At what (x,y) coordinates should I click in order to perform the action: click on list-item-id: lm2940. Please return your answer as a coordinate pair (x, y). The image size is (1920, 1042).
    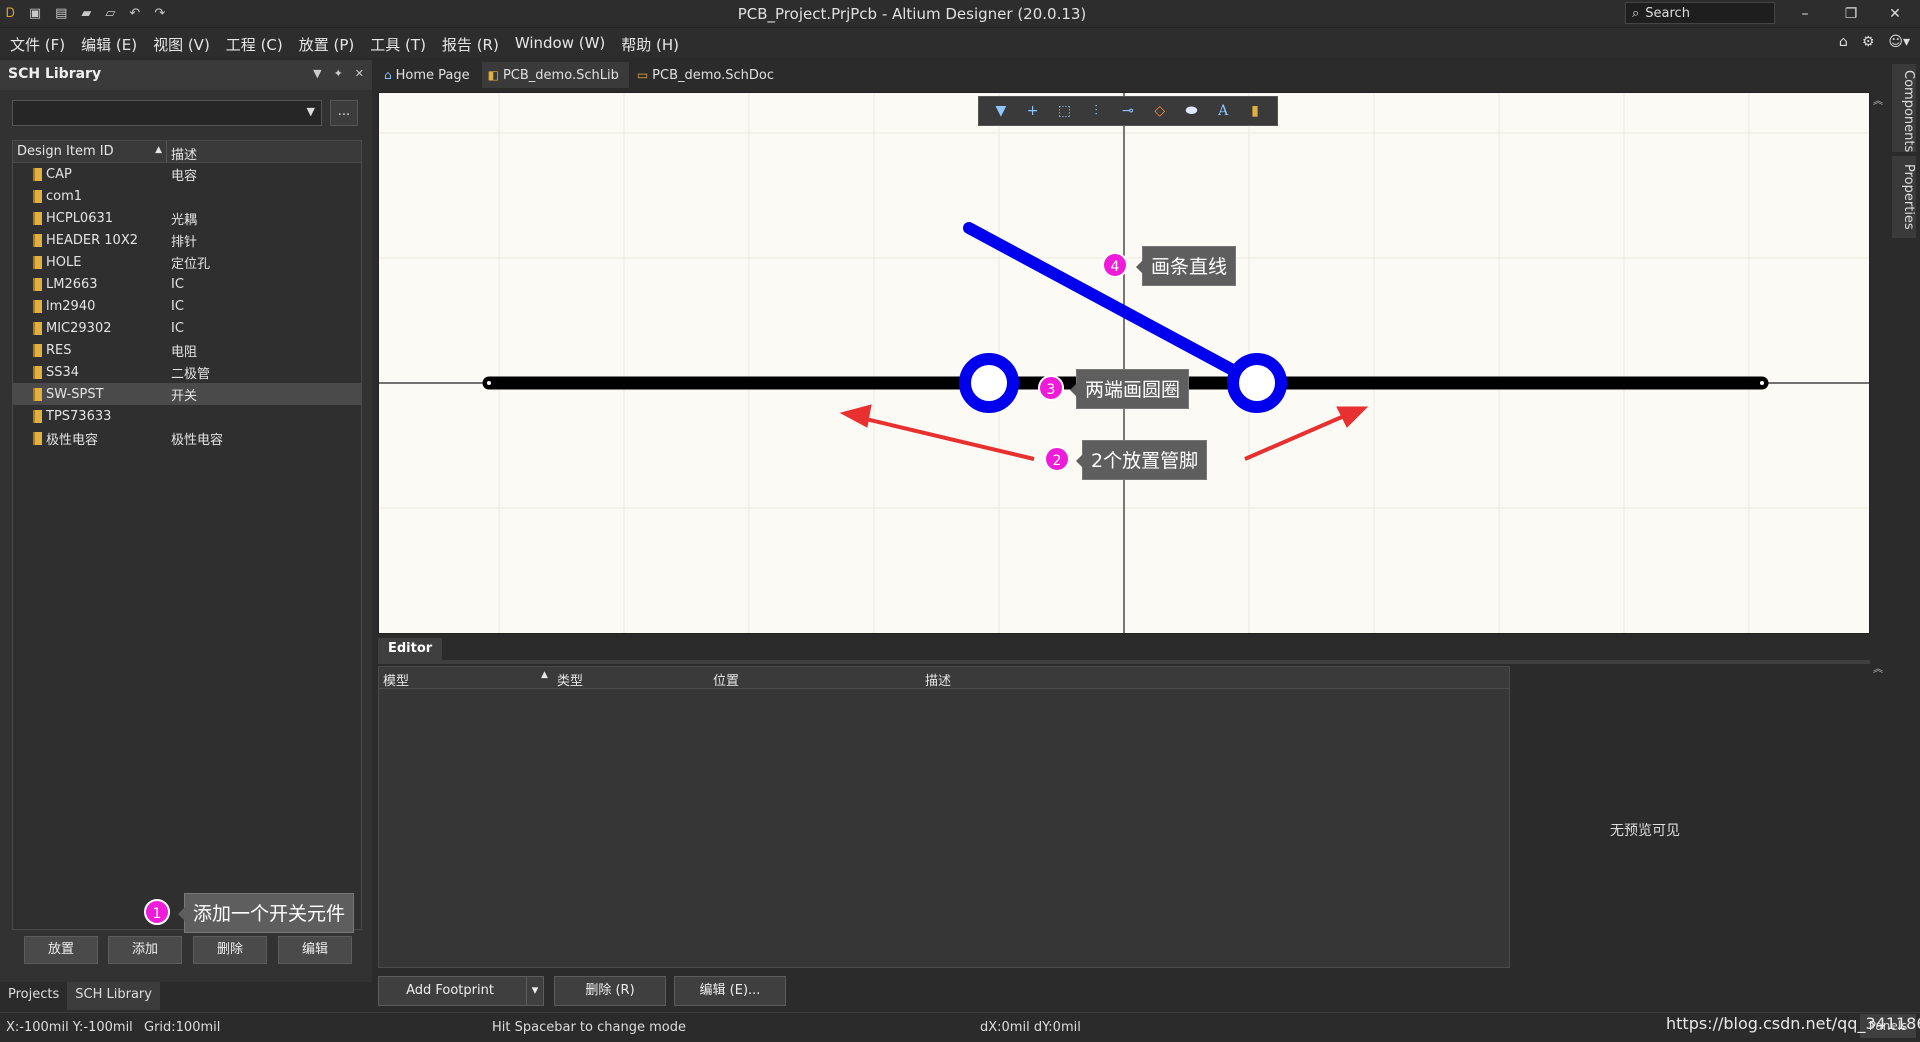
    Looking at the image, I should click on (90, 306).